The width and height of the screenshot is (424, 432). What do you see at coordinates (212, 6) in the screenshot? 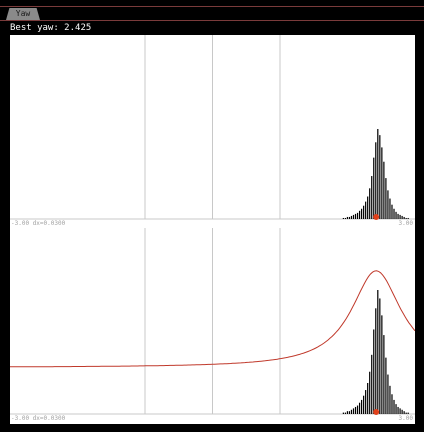
I see `tab-bar-top-line` at bounding box center [212, 6].